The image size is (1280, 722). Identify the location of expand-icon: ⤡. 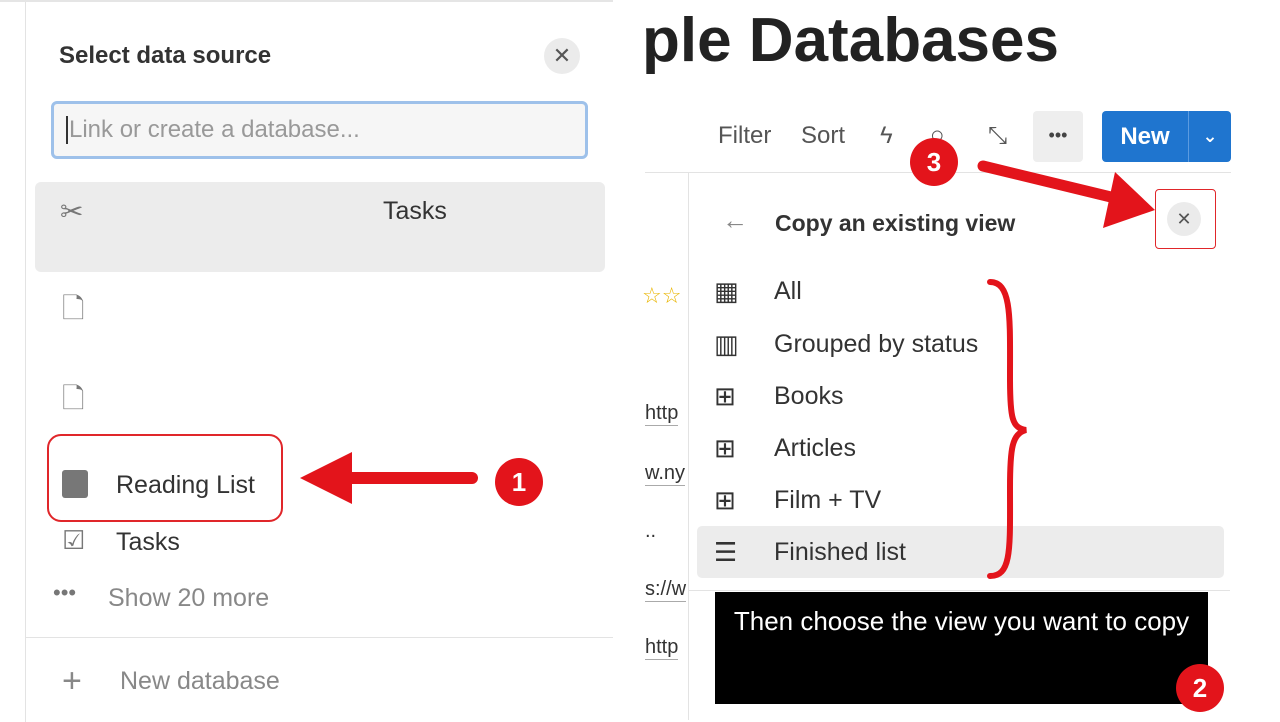
(997, 136).